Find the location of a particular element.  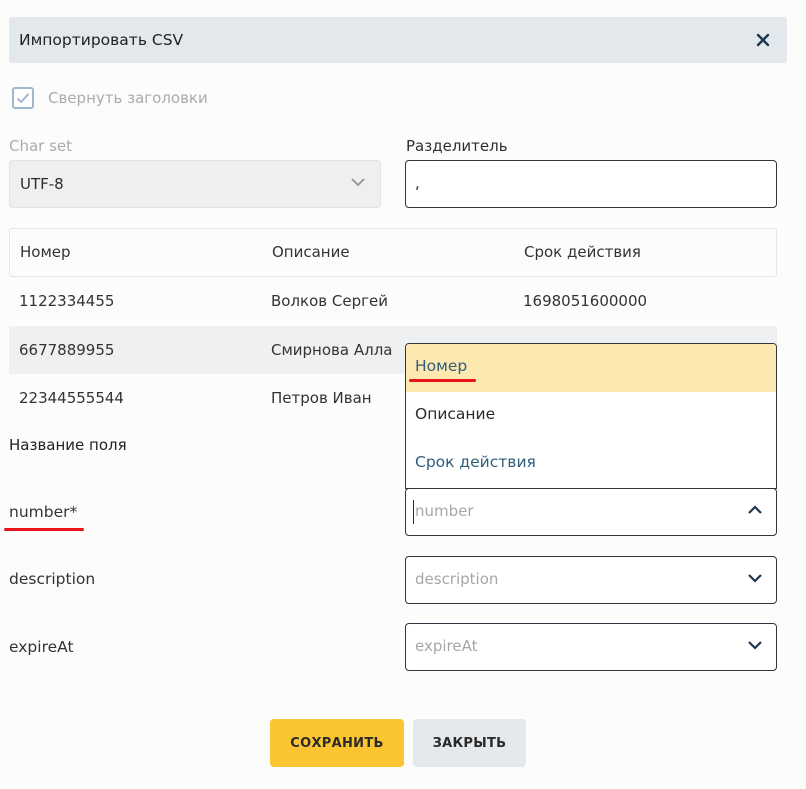

collapse-headers-checkbox is located at coordinates (23, 98).